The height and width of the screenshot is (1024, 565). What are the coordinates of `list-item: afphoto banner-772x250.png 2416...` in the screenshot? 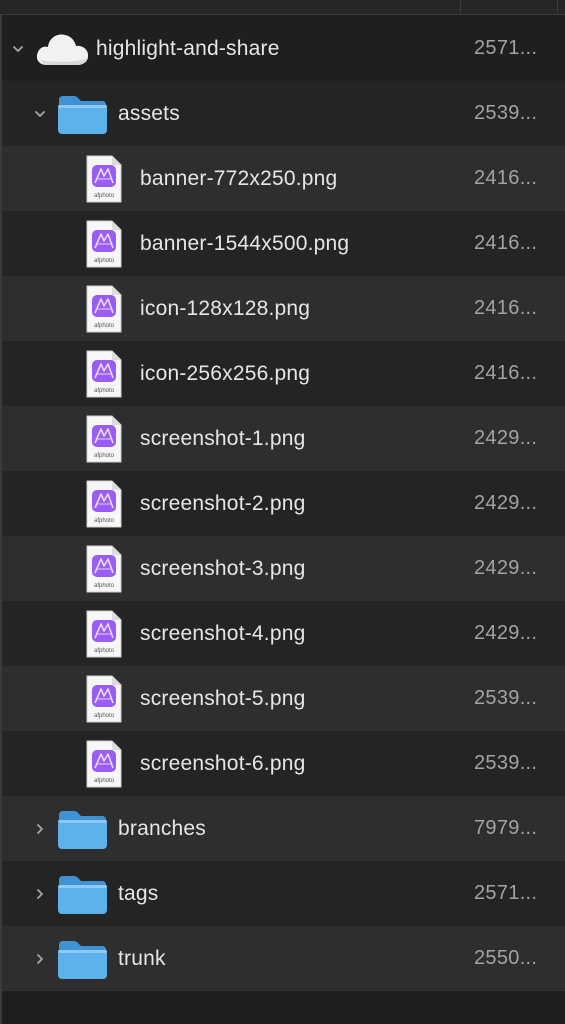 It's located at (283, 178).